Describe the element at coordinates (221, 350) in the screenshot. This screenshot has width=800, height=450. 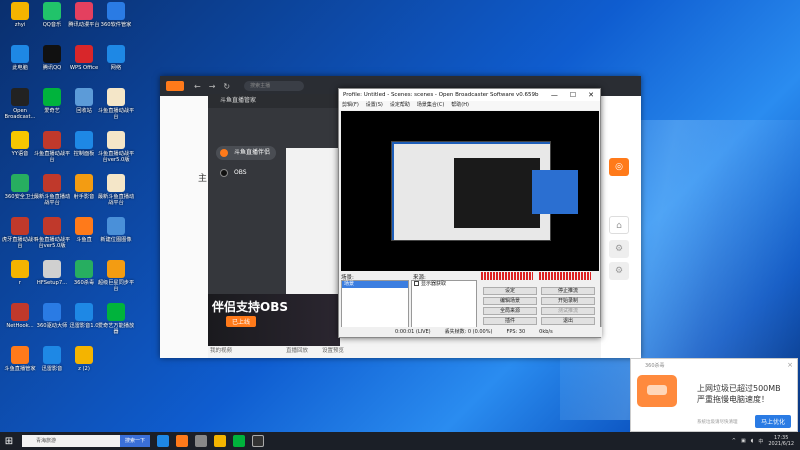
I see `link-my-videos: 我的视频` at that location.